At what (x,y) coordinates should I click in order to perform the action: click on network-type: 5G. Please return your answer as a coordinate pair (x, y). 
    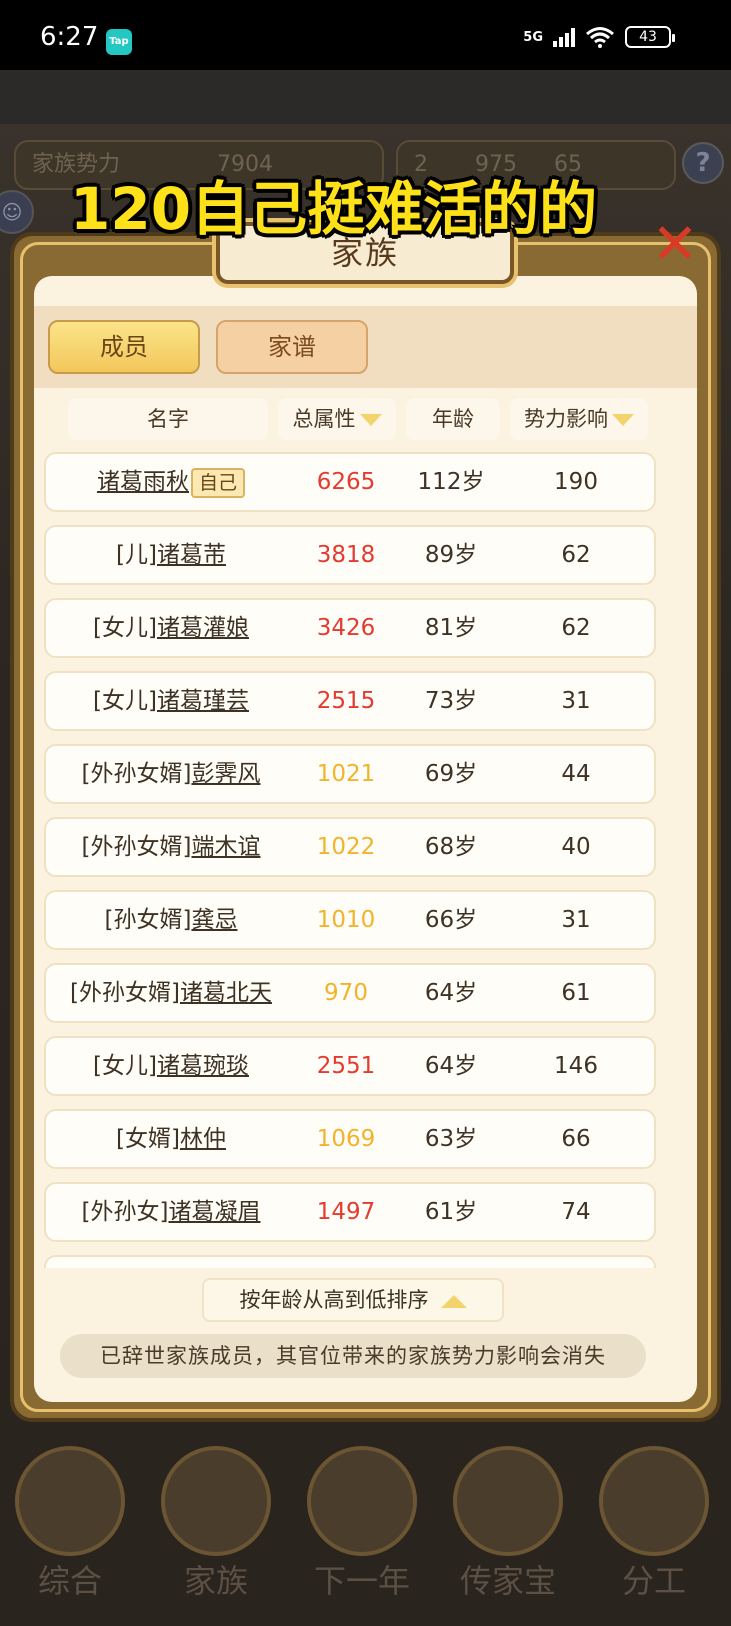
    Looking at the image, I should click on (533, 37).